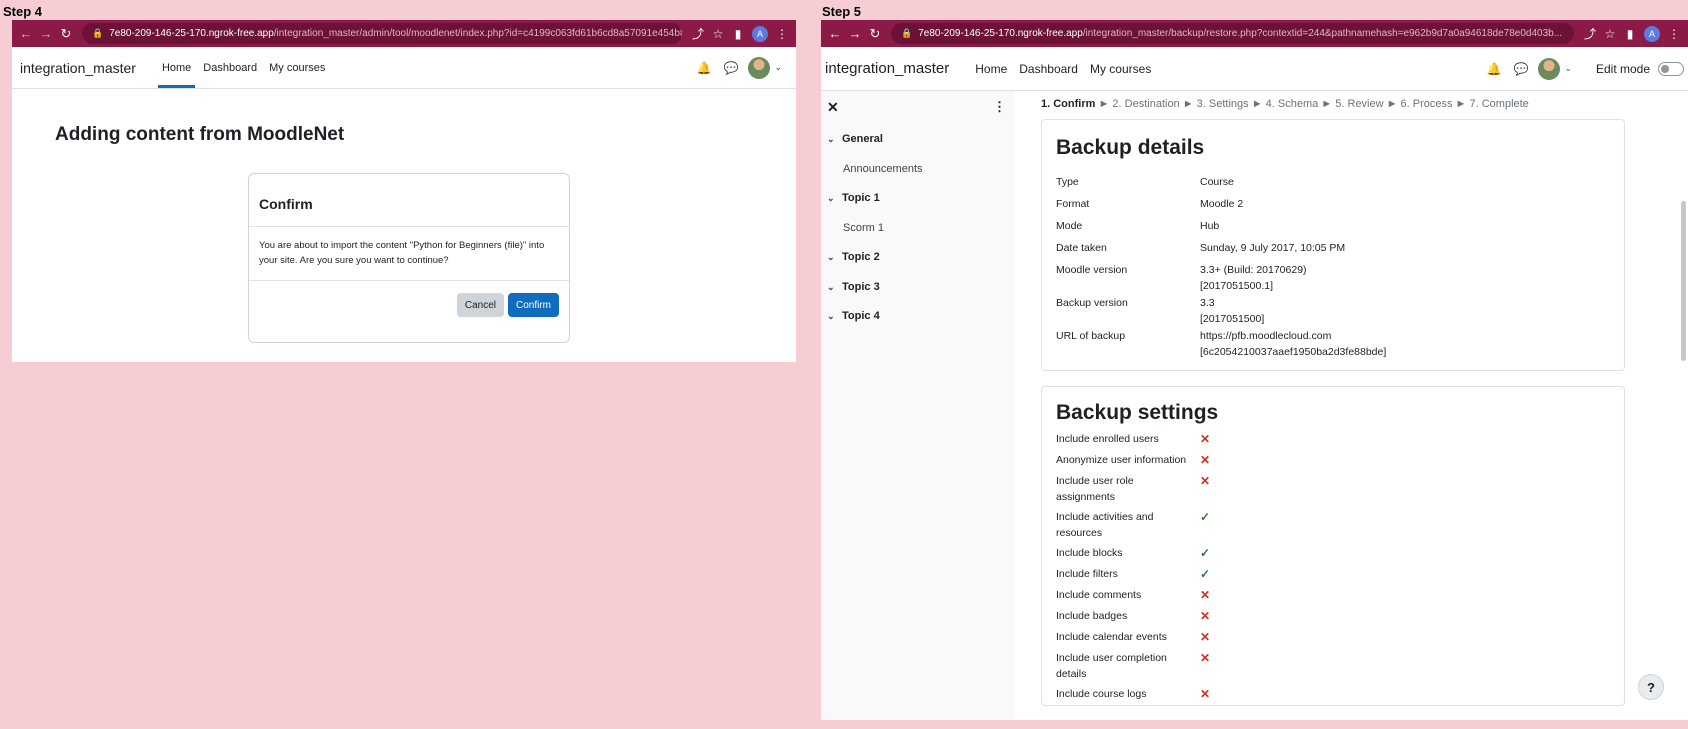  Describe the element at coordinates (200, 134) in the screenshot. I see `page-title: Adding content from MoodleNet` at that location.